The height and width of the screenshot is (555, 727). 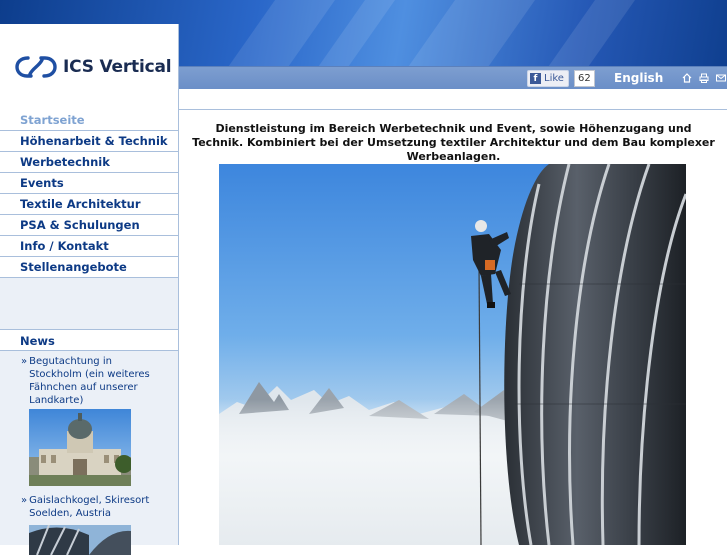 I want to click on sidebar-item-startseite: Startseite, so click(x=89, y=120).